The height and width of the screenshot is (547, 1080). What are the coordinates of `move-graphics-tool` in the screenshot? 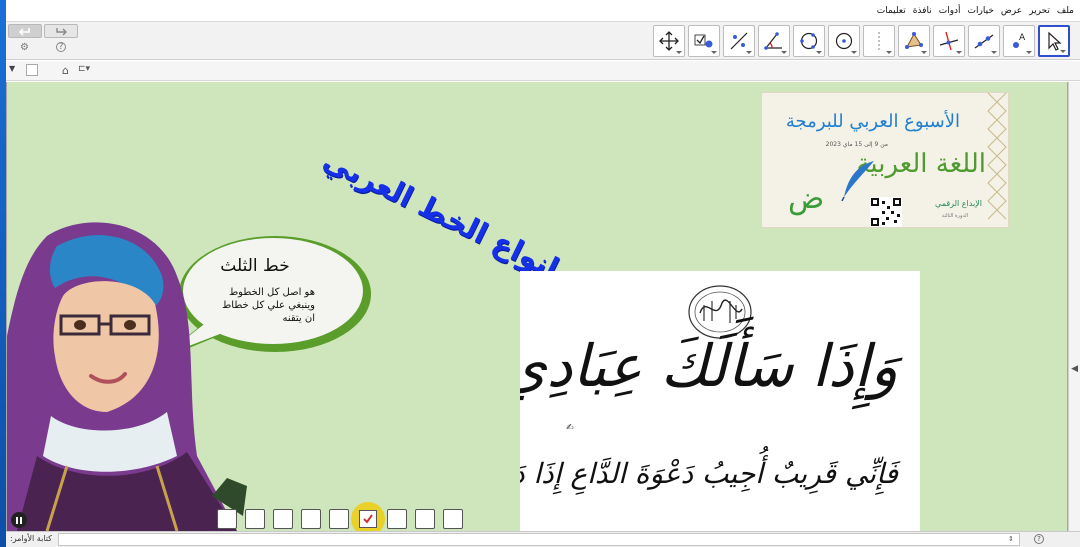 It's located at (669, 41).